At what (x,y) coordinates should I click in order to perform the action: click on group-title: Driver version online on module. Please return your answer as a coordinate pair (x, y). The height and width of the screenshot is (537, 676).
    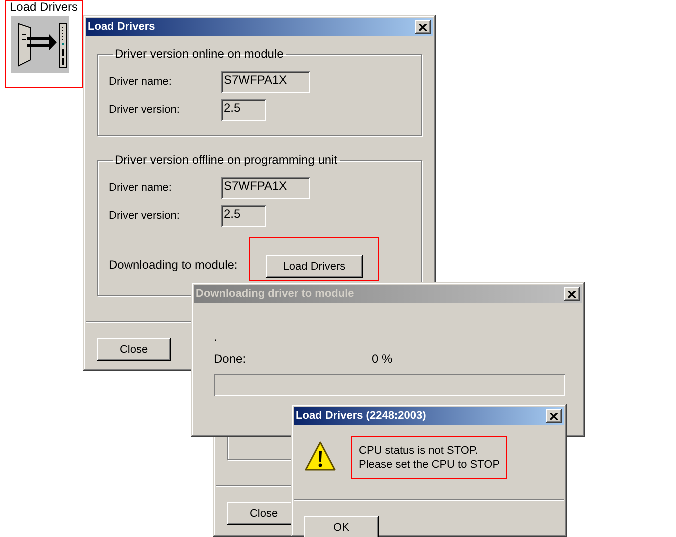
    Looking at the image, I should click on (199, 54).